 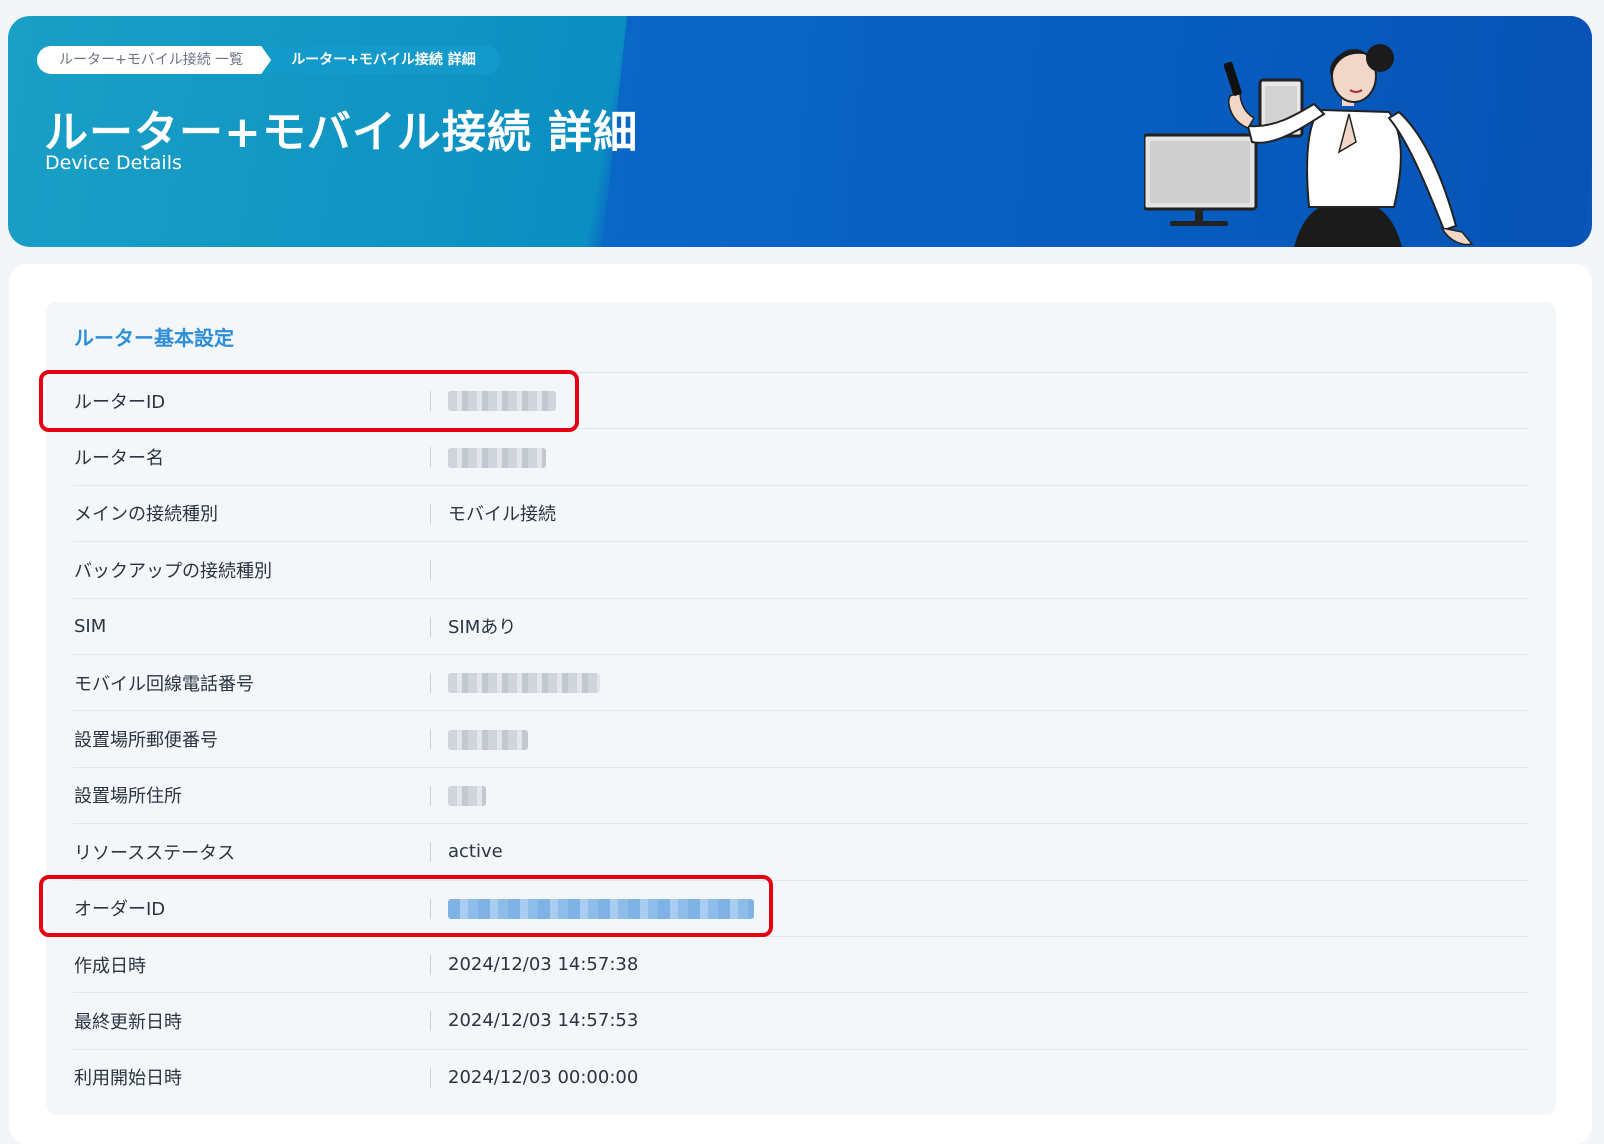 What do you see at coordinates (382, 60) in the screenshot?
I see `breadcrumb-item-current: ルーター+モバイル接続 詳細` at bounding box center [382, 60].